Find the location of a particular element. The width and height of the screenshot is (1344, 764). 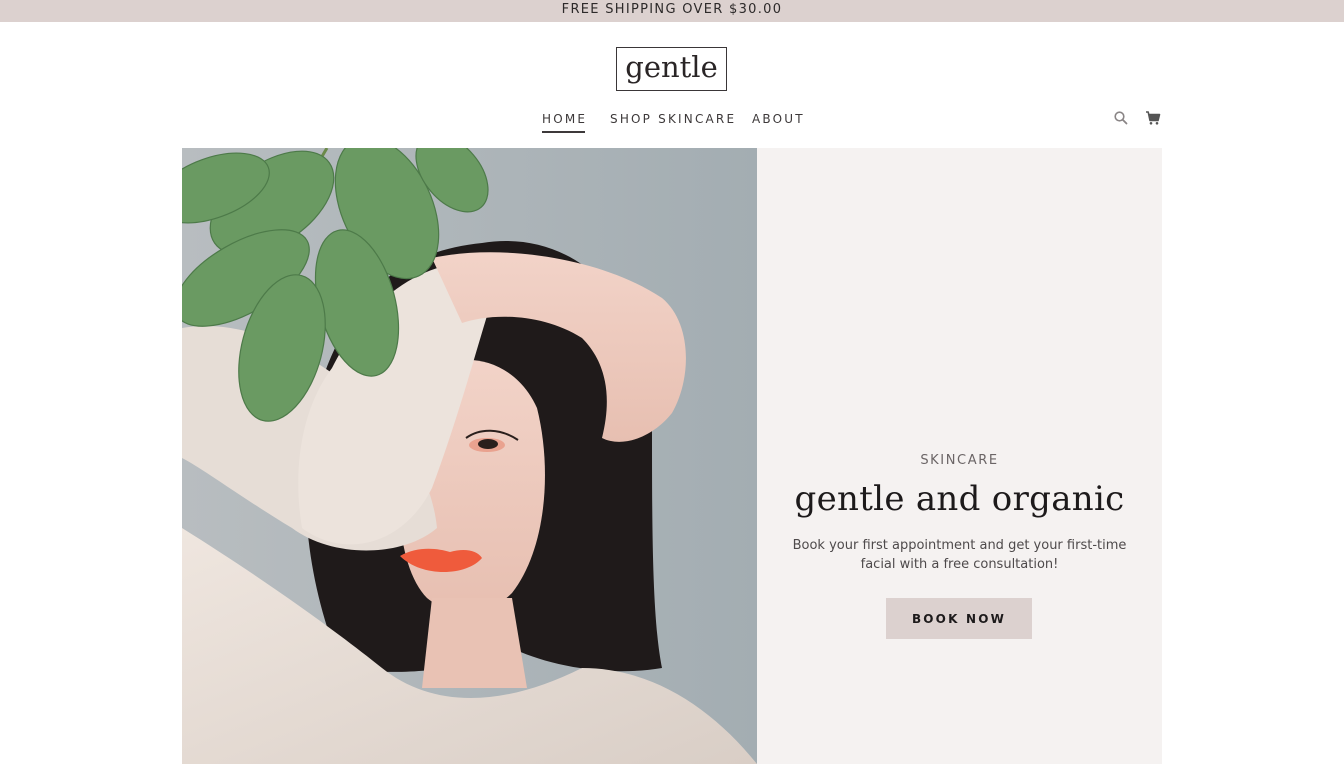

site-logo: gentle is located at coordinates (671, 69).